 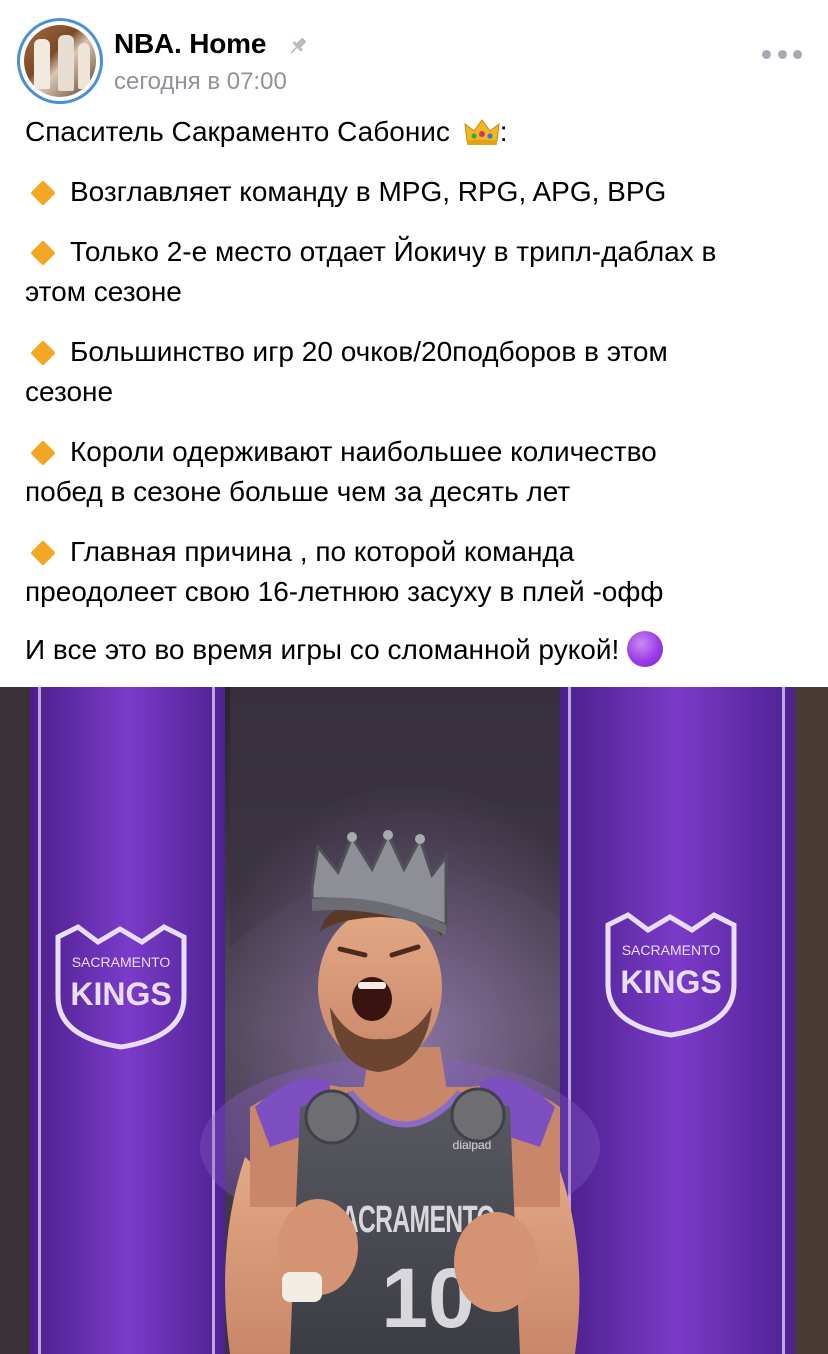 What do you see at coordinates (190, 44) in the screenshot?
I see `group-name: NBA. Home` at bounding box center [190, 44].